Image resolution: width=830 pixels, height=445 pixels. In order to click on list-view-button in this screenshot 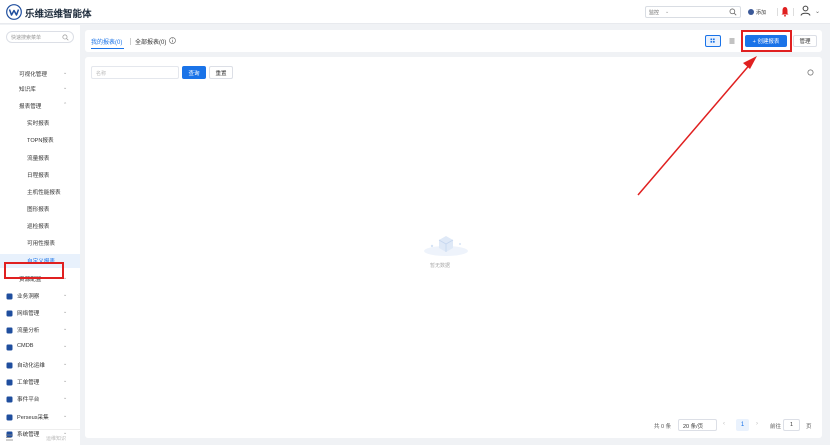, I will do `click(732, 41)`.